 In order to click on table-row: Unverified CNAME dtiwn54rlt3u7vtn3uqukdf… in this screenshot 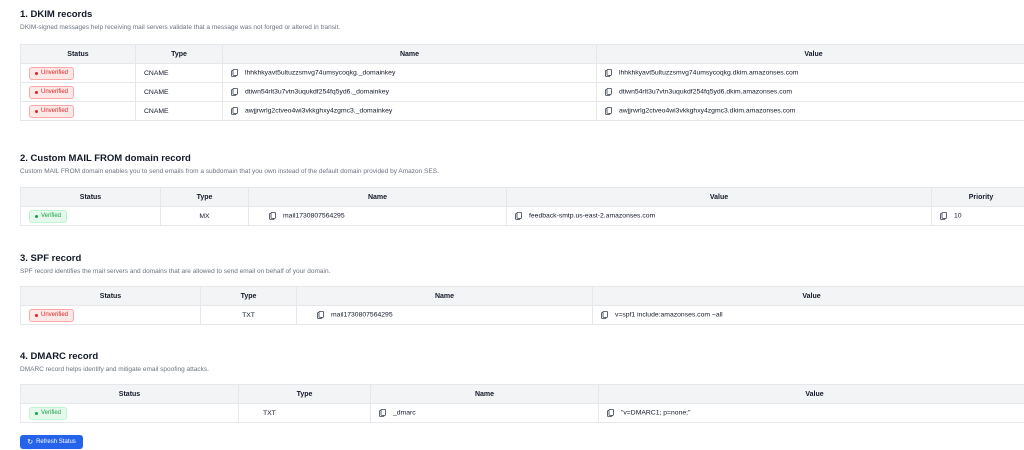, I will do `click(522, 92)`.